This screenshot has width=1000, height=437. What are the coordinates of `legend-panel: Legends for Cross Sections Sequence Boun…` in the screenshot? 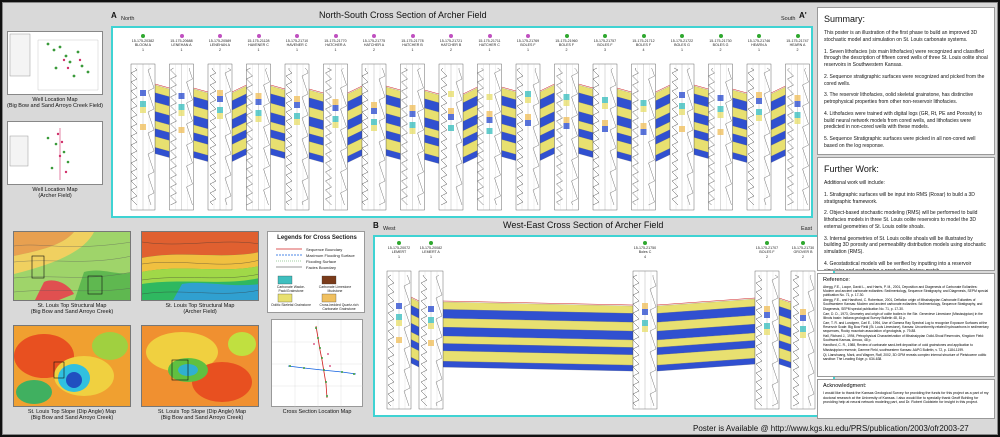 It's located at (316, 272).